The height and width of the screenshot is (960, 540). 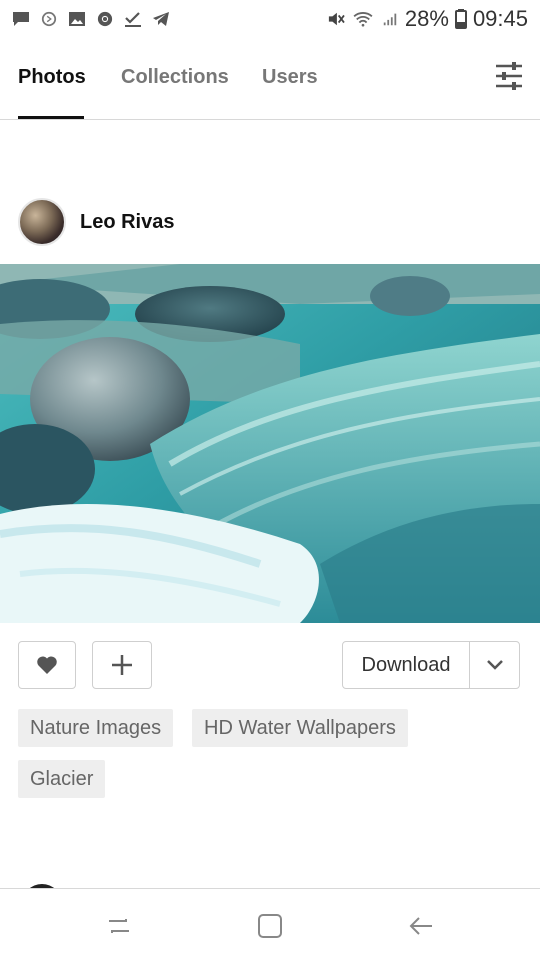 What do you see at coordinates (336, 19) in the screenshot?
I see `mute-icon` at bounding box center [336, 19].